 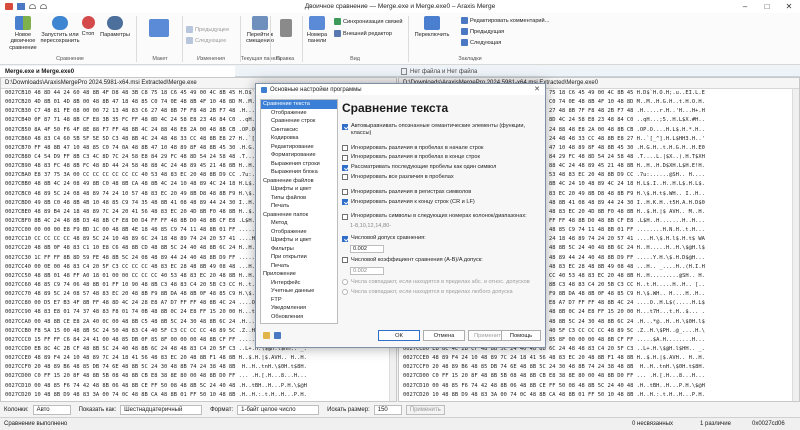 What do you see at coordinates (521, 335) in the screenshot?
I see `help-button: Помощь` at bounding box center [521, 335].